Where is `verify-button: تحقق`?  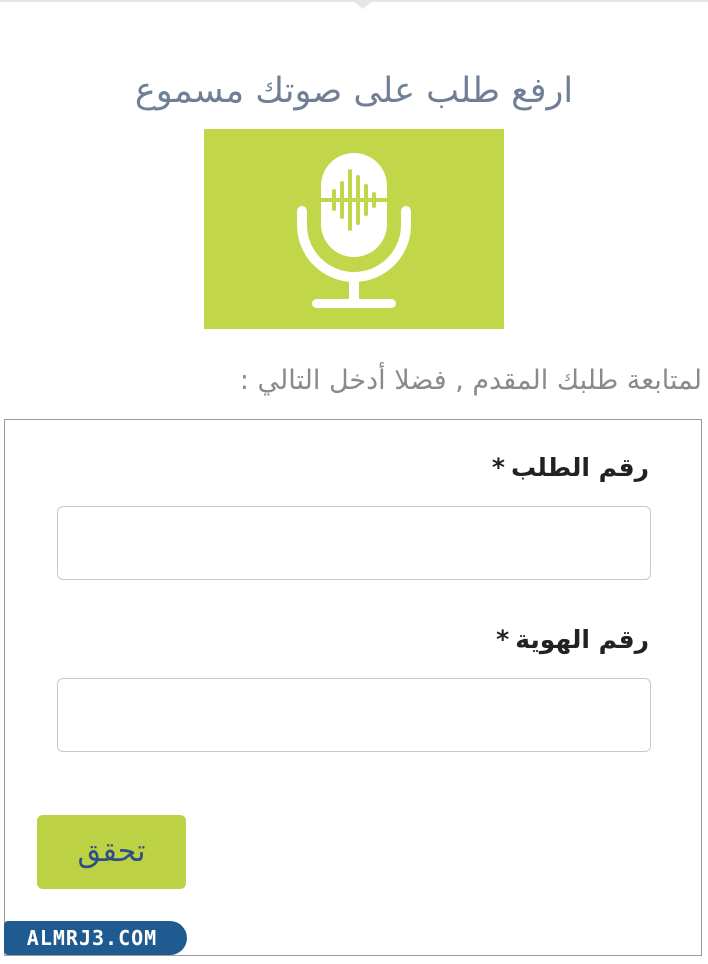 verify-button: تحقق is located at coordinates (111, 852).